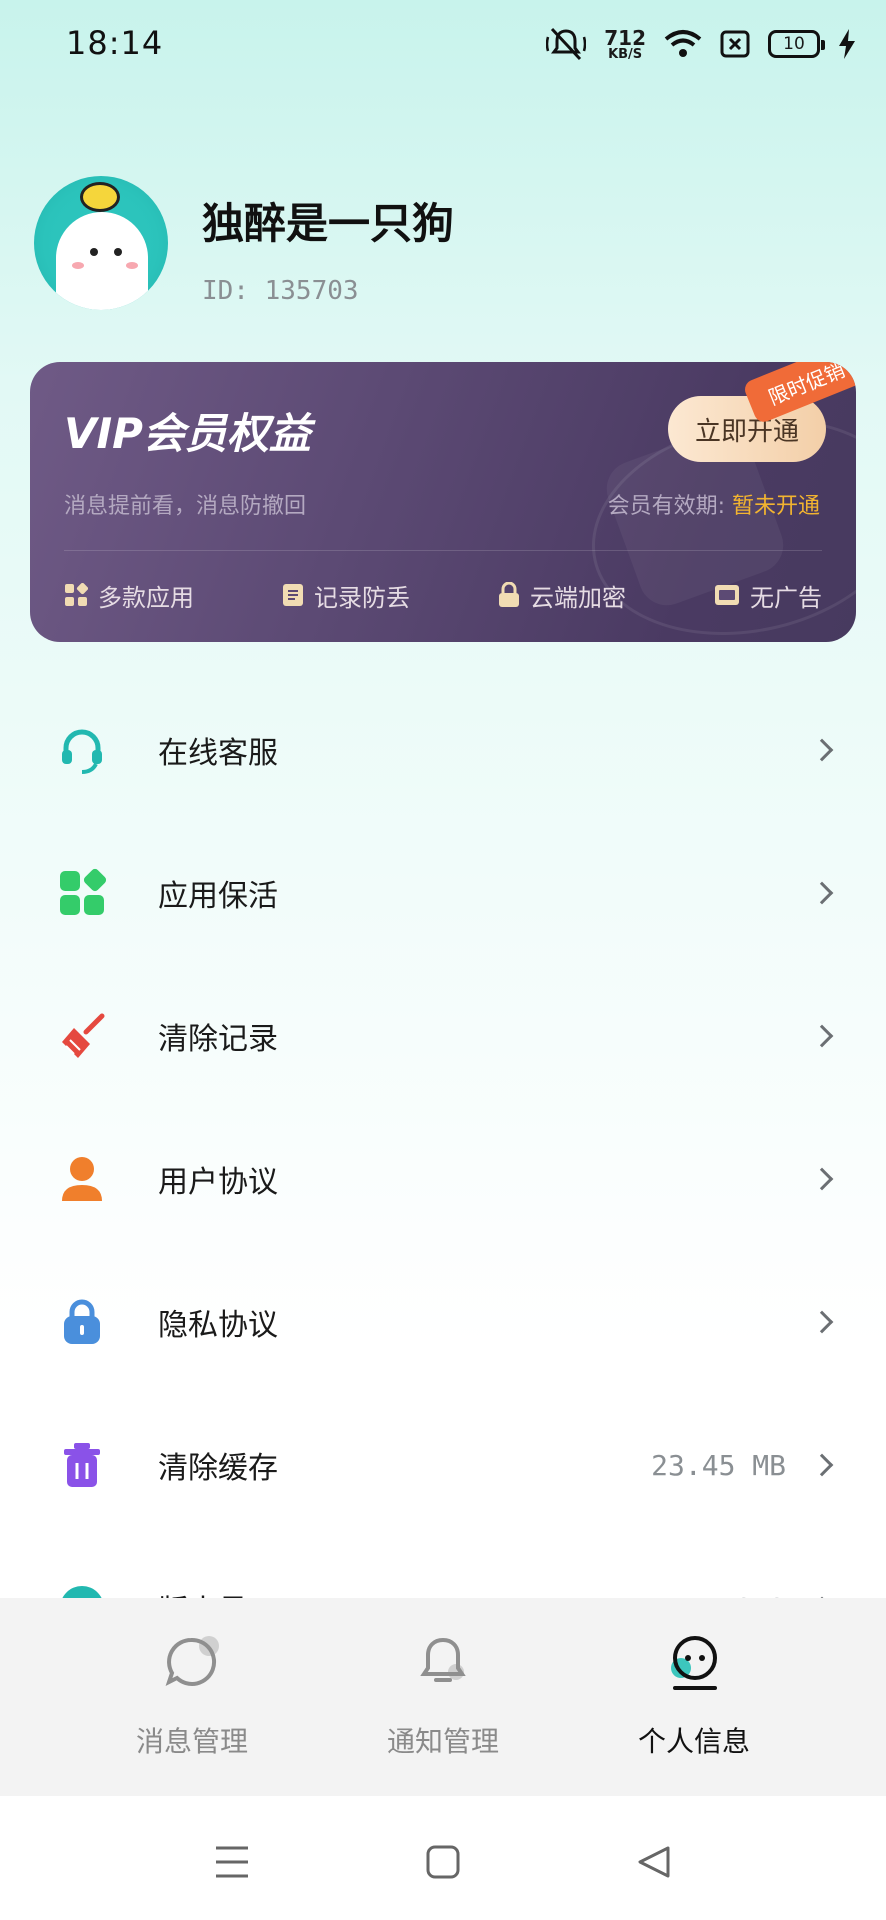  Describe the element at coordinates (683, 43) in the screenshot. I see `wifi-icon` at that location.